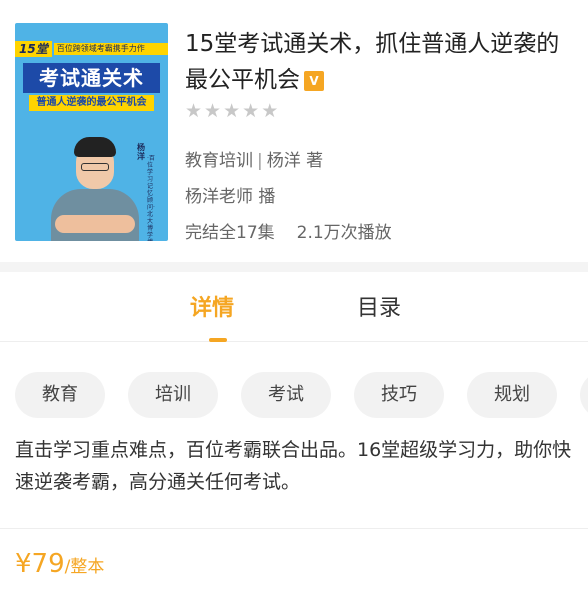  I want to click on tag-pill-overflow, so click(584, 395).